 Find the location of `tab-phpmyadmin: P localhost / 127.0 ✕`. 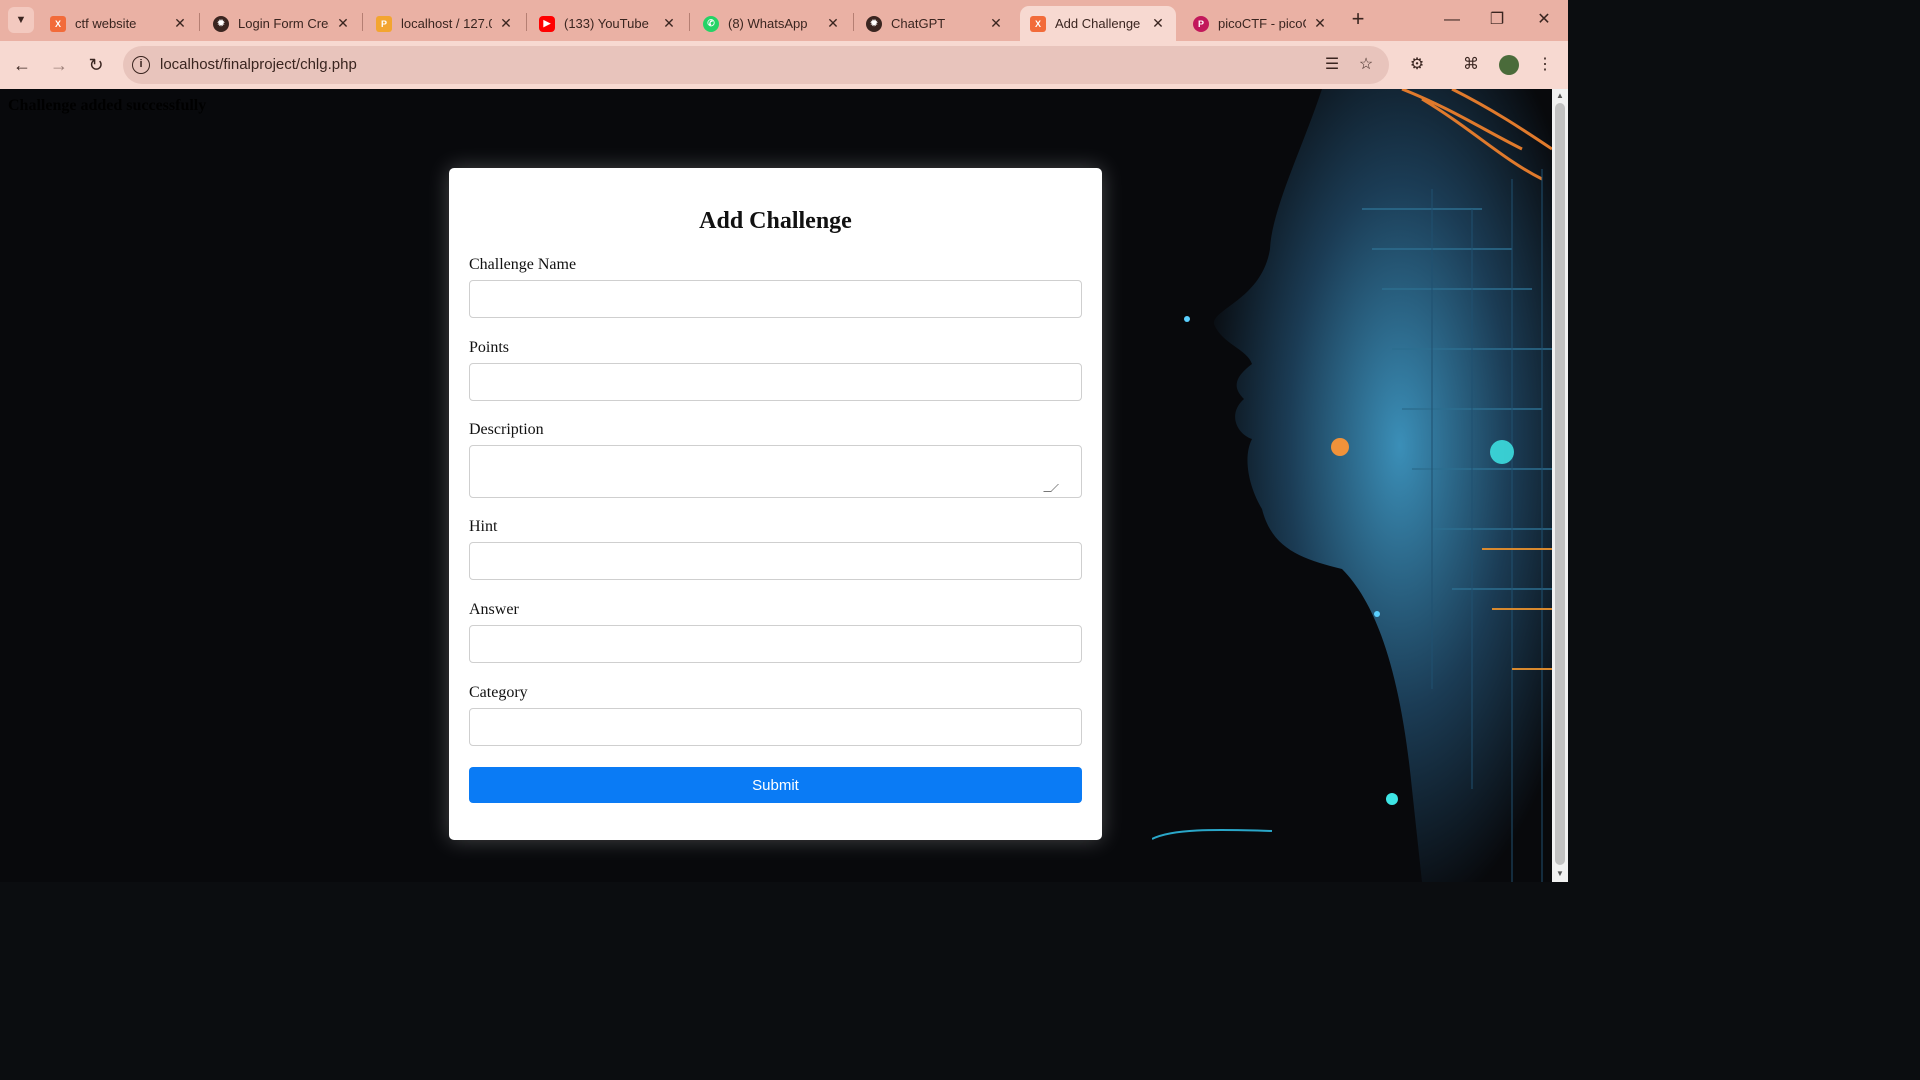

tab-phpmyadmin: P localhost / 127.0 ✕ is located at coordinates (445, 23).